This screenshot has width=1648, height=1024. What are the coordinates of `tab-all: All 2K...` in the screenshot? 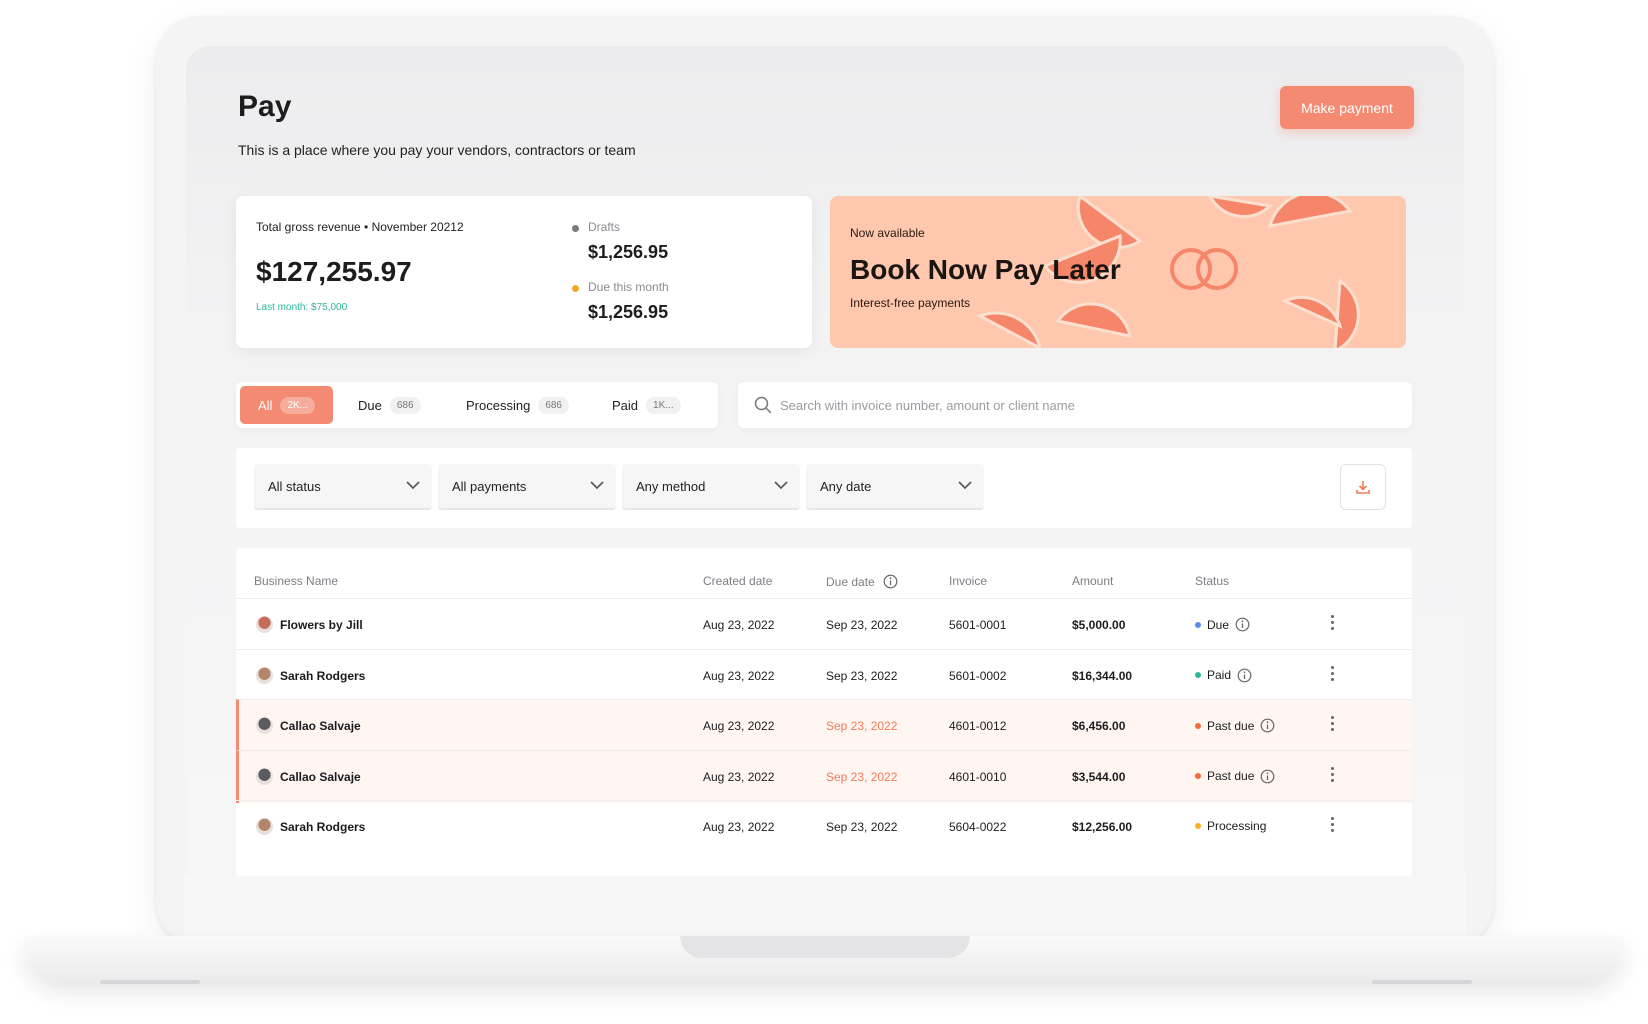 It's located at (287, 405).